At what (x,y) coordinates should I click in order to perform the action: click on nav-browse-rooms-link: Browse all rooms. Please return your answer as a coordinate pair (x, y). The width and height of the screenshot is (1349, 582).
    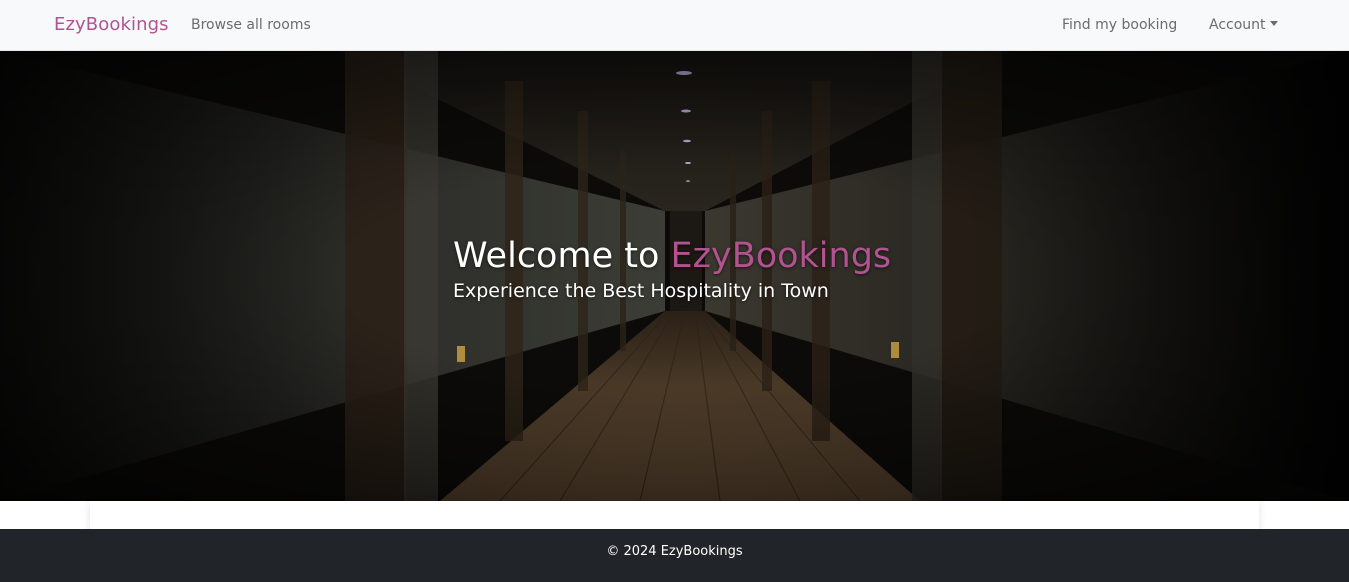
    Looking at the image, I should click on (251, 25).